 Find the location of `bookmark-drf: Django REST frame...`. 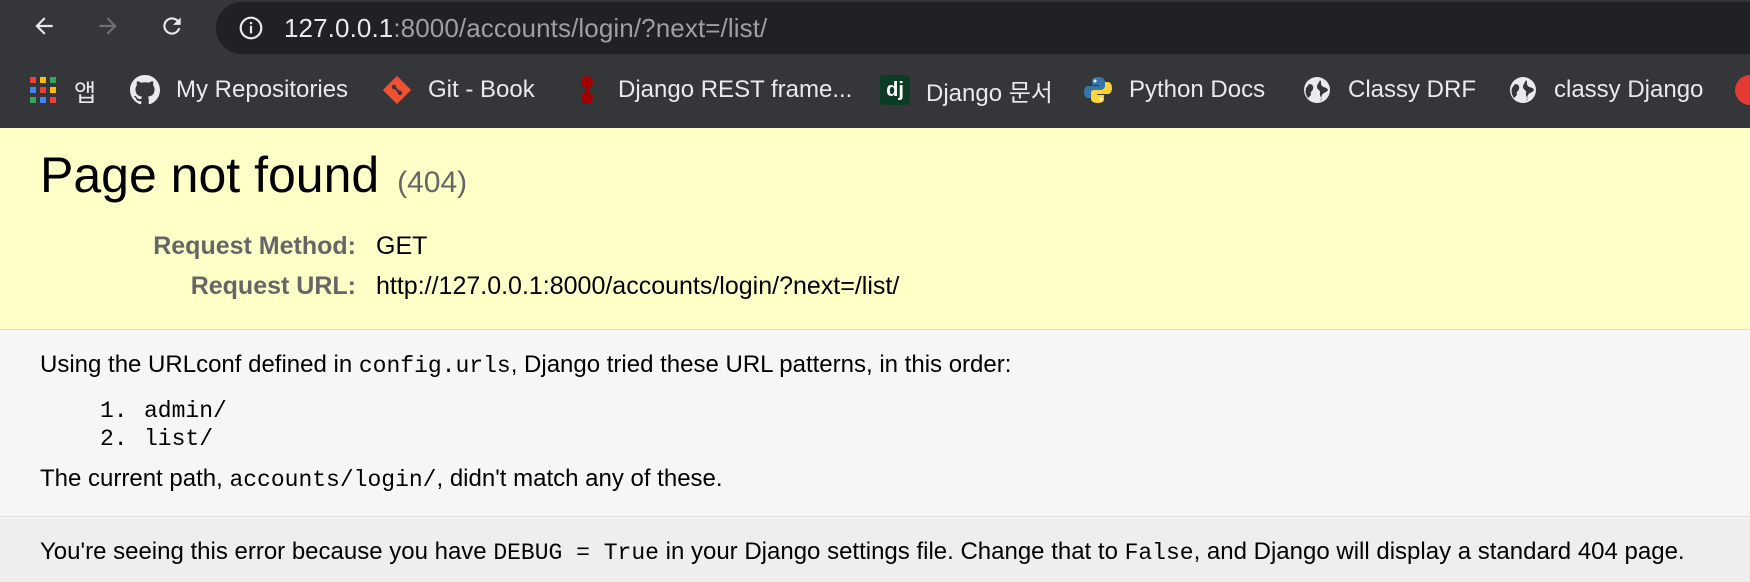

bookmark-drf: Django REST frame... is located at coordinates (712, 90).